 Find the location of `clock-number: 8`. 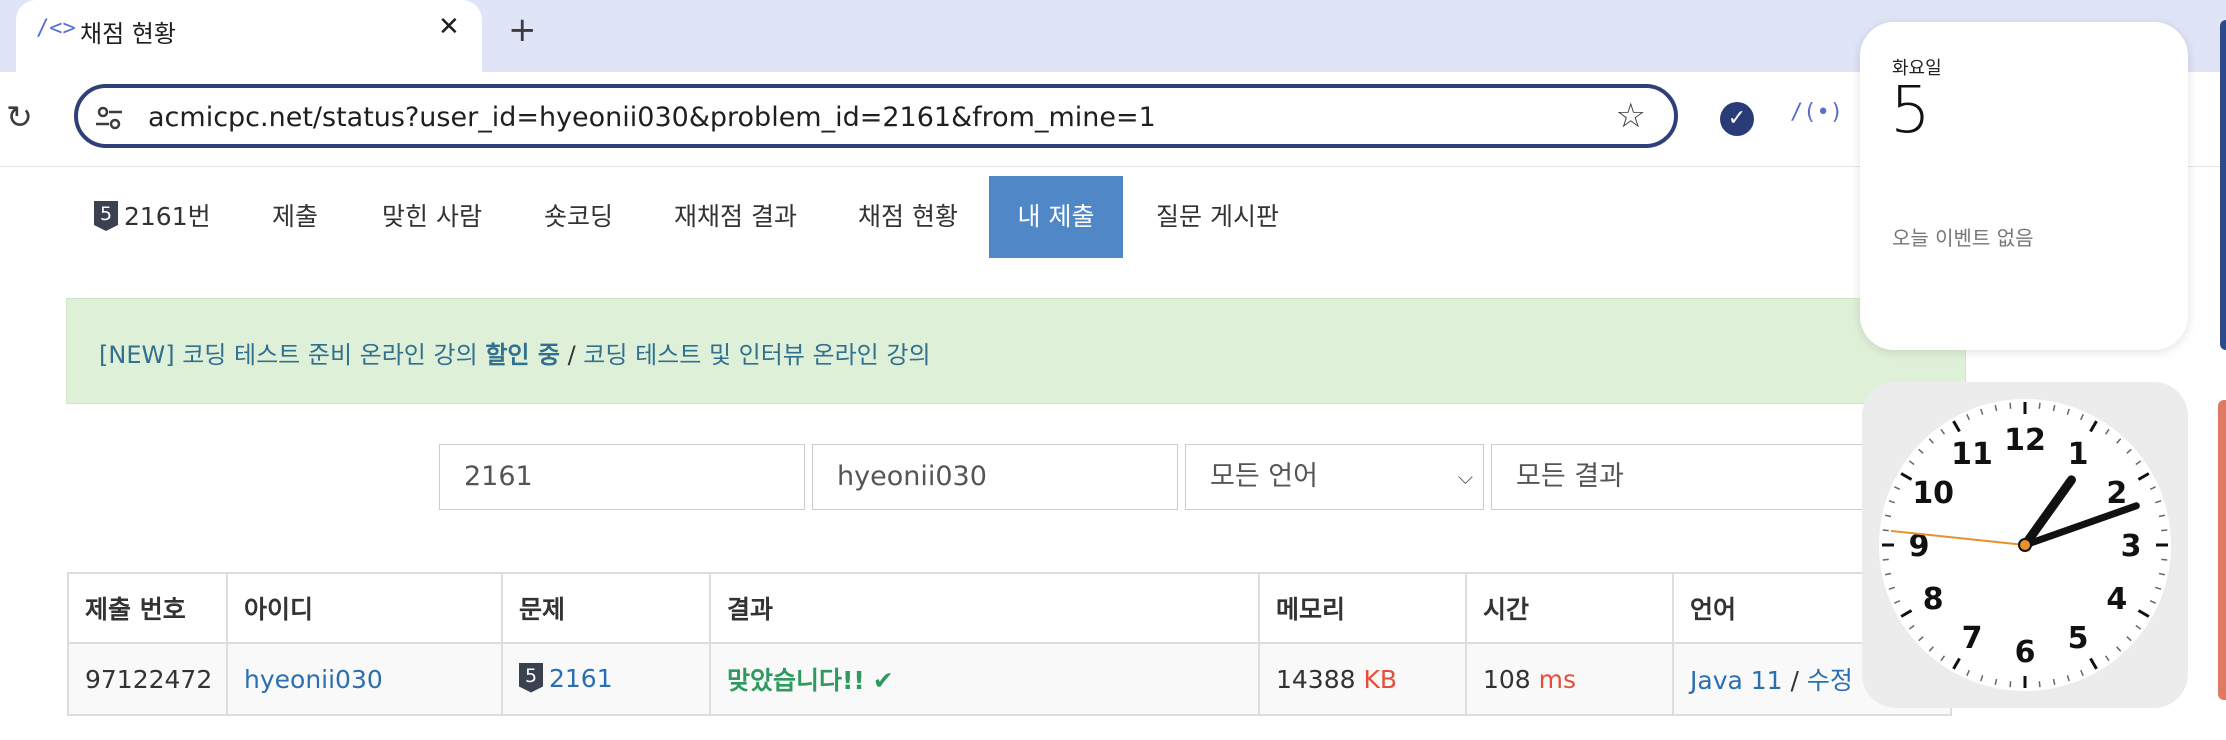

clock-number: 8 is located at coordinates (1933, 599).